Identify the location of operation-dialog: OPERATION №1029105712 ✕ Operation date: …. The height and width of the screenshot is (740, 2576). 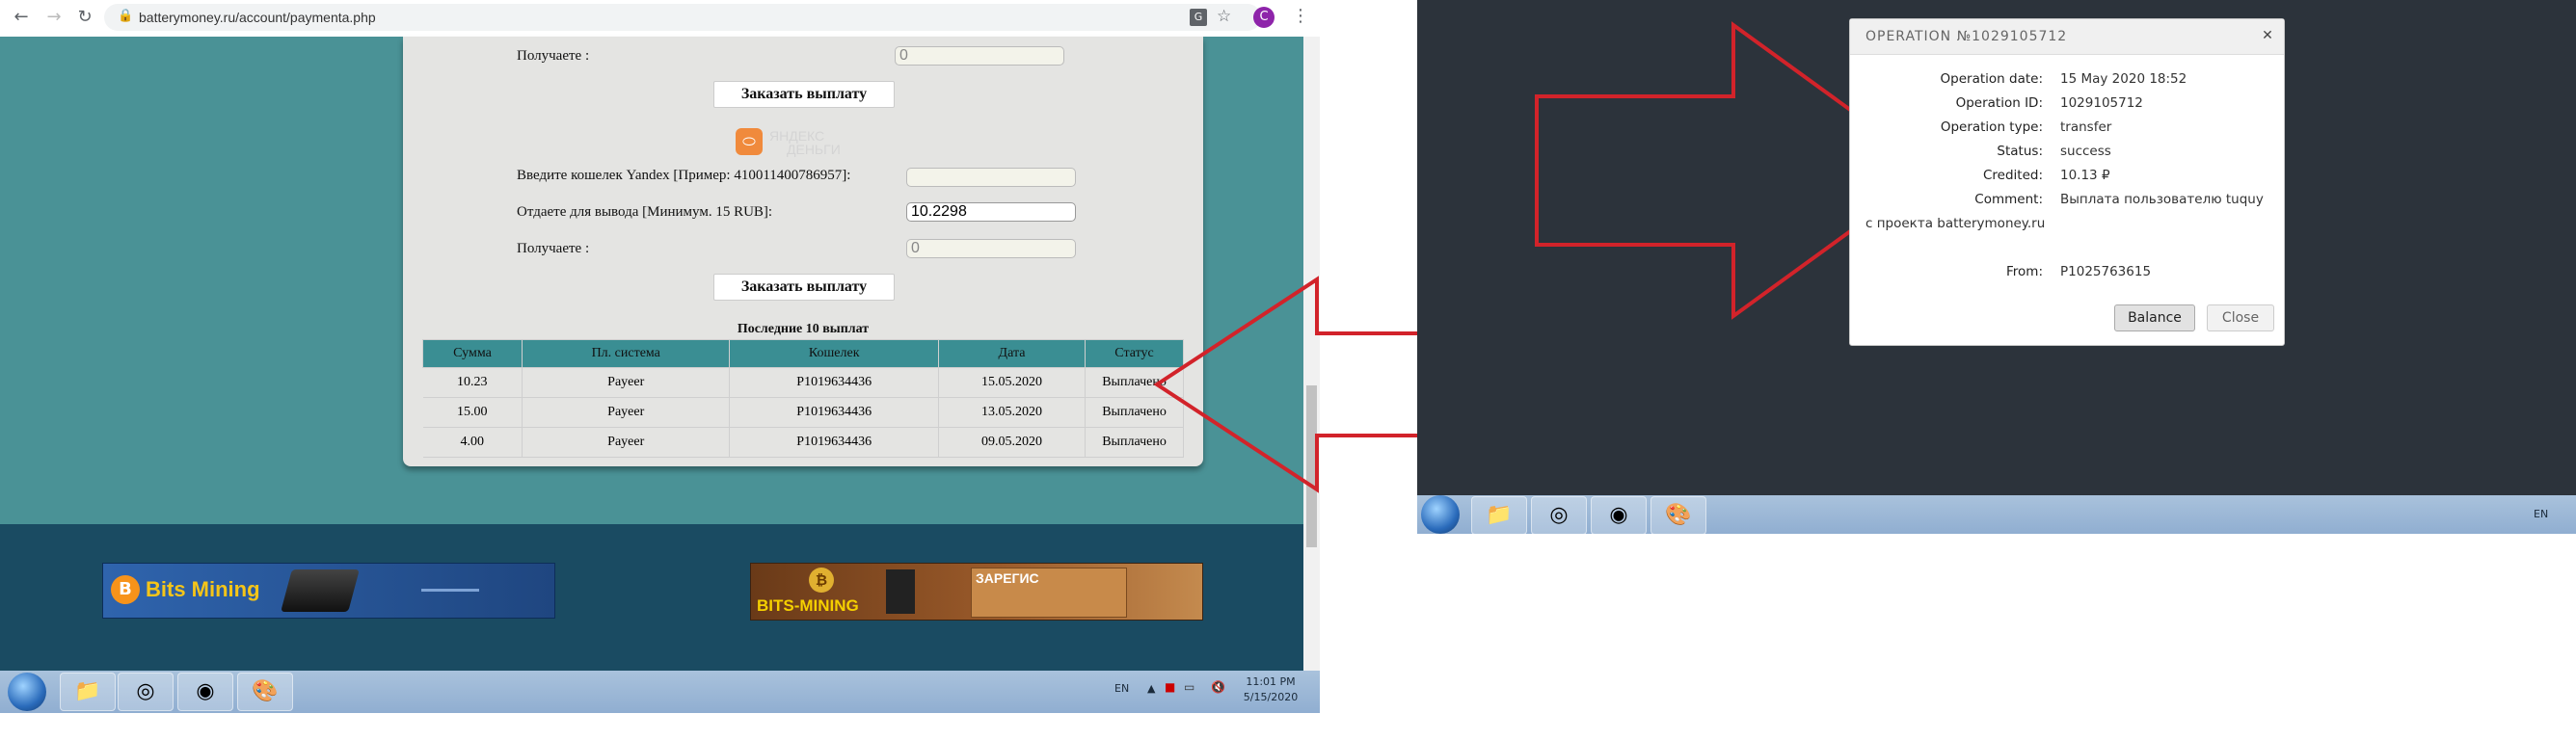
(2067, 182).